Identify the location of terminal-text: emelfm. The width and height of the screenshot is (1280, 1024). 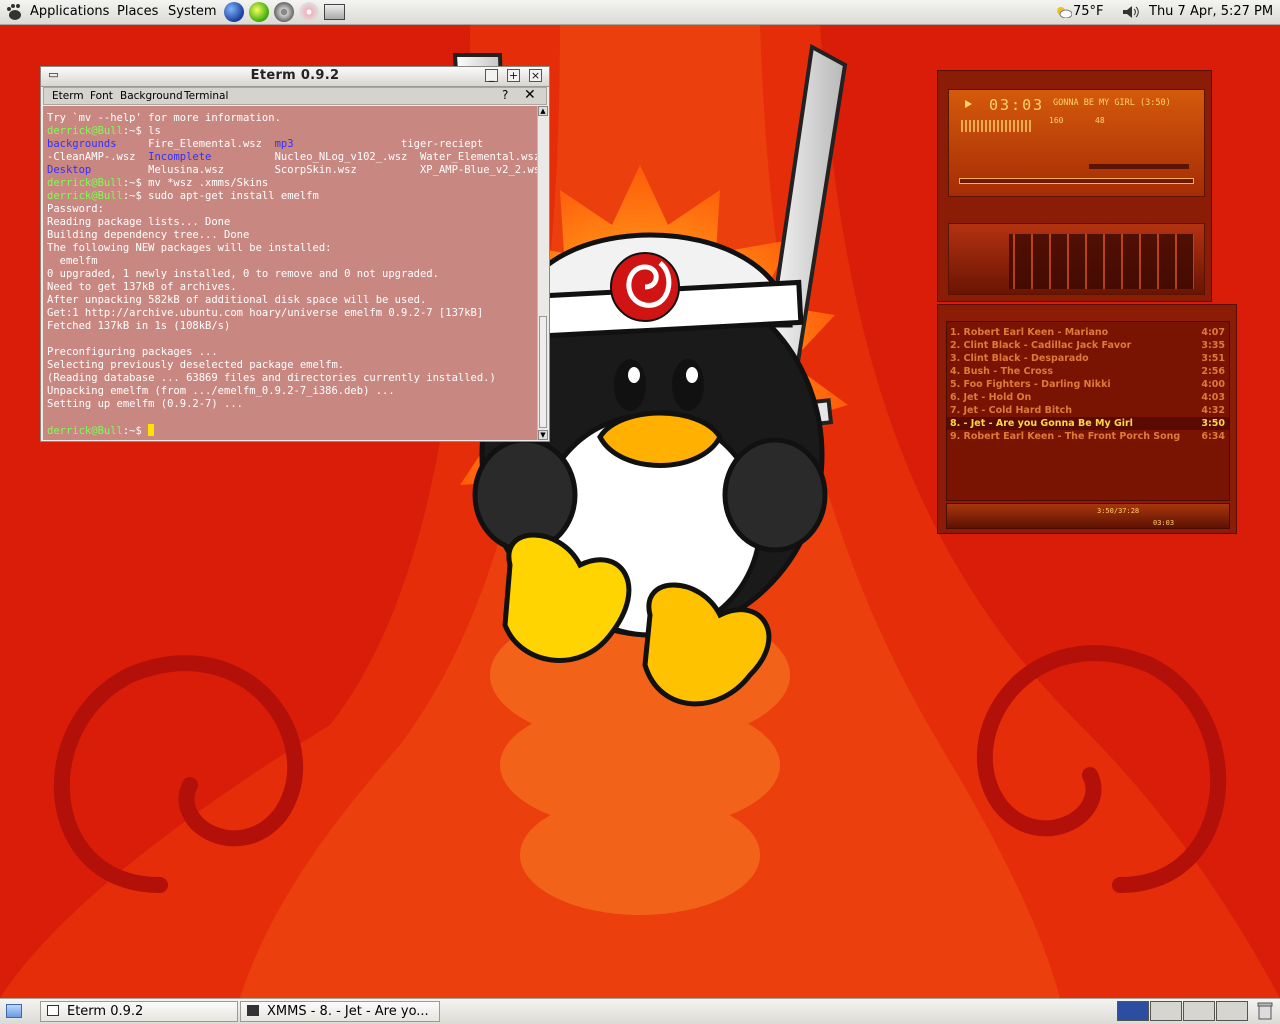
(72, 261).